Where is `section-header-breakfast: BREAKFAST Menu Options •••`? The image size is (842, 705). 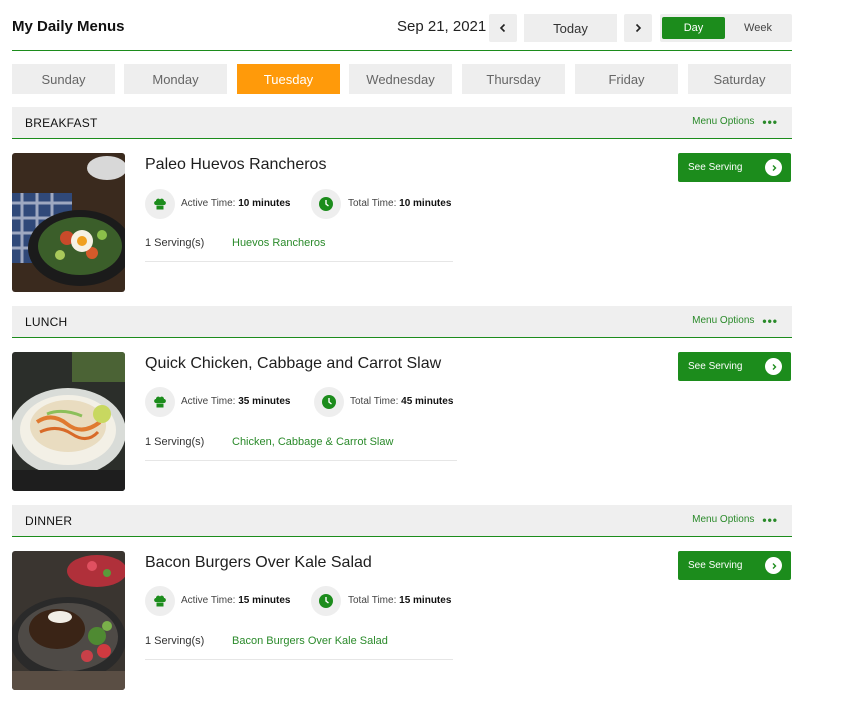
section-header-breakfast: BREAKFAST Menu Options ••• is located at coordinates (402, 123).